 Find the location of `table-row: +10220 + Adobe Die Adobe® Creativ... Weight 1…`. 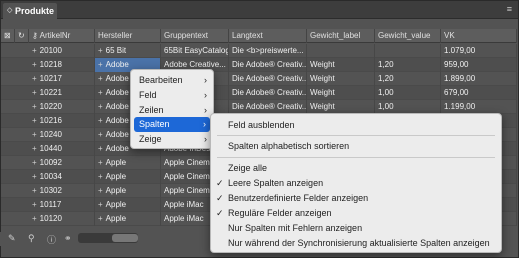

table-row: +10220 + Adobe Die Adobe® Creativ... Weight 1… is located at coordinates (259, 107).